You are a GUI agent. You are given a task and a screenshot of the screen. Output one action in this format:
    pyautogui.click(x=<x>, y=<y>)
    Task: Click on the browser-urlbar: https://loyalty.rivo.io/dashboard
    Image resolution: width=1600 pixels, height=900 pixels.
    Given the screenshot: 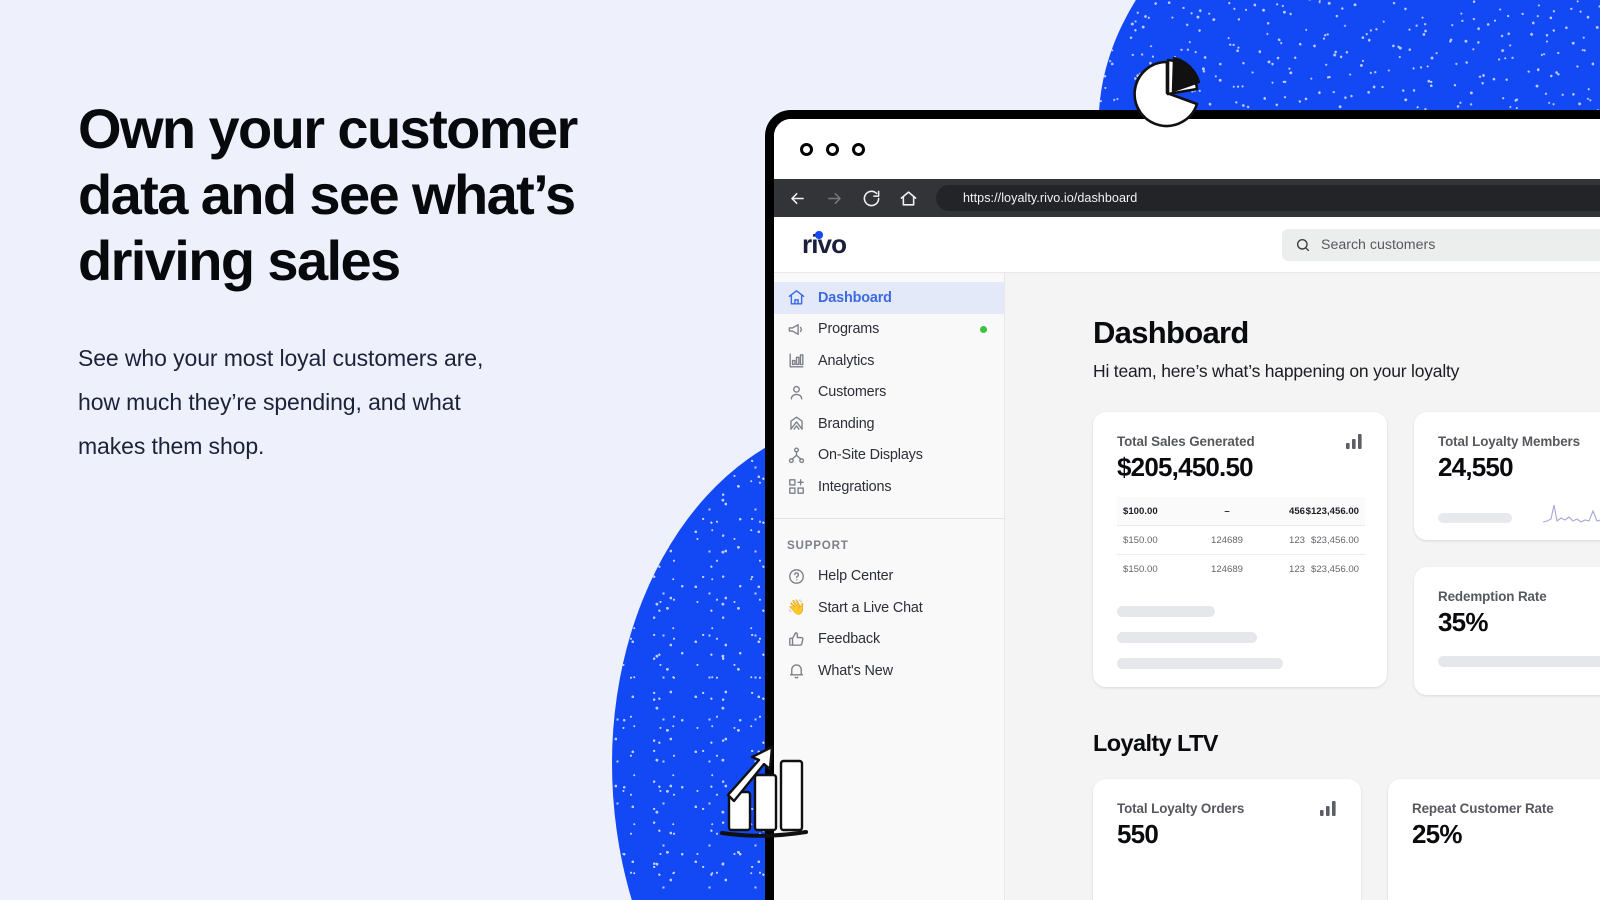 What is the action you would take?
    pyautogui.click(x=1187, y=198)
    